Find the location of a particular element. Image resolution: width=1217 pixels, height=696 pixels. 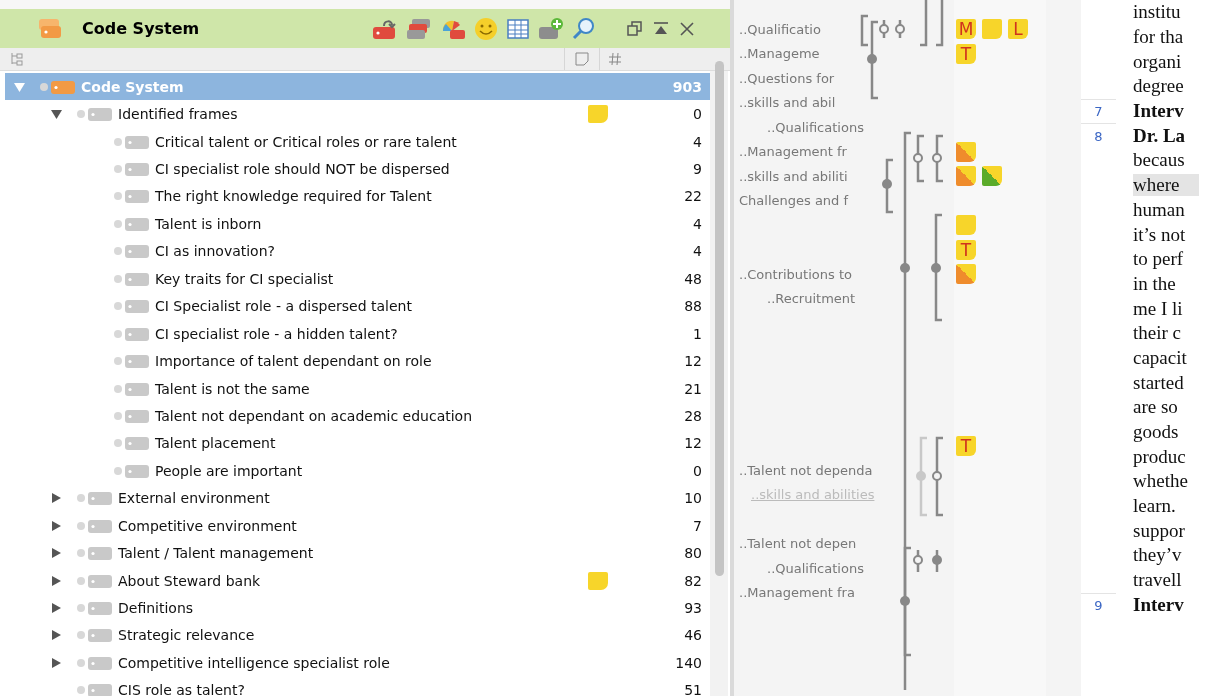

document-text: in the is located at coordinates (1154, 283).